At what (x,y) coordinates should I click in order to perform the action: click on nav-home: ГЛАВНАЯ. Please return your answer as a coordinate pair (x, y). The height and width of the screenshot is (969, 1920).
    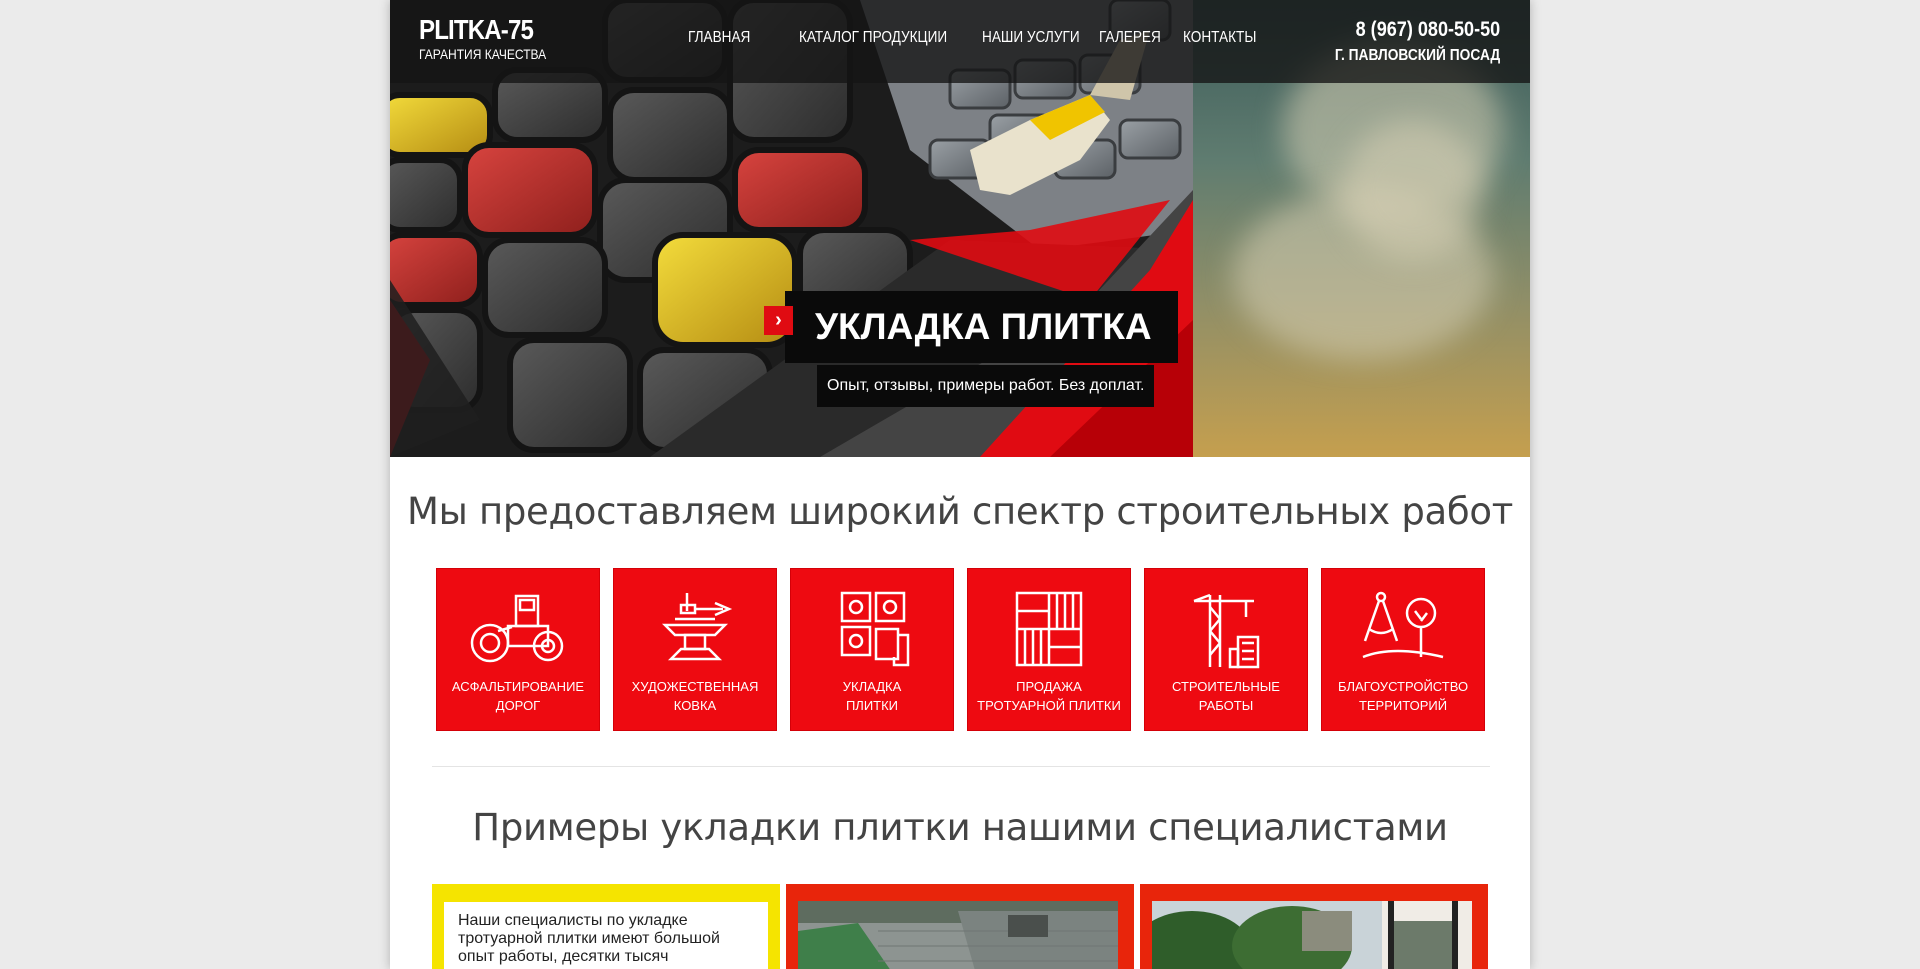
    Looking at the image, I should click on (719, 38).